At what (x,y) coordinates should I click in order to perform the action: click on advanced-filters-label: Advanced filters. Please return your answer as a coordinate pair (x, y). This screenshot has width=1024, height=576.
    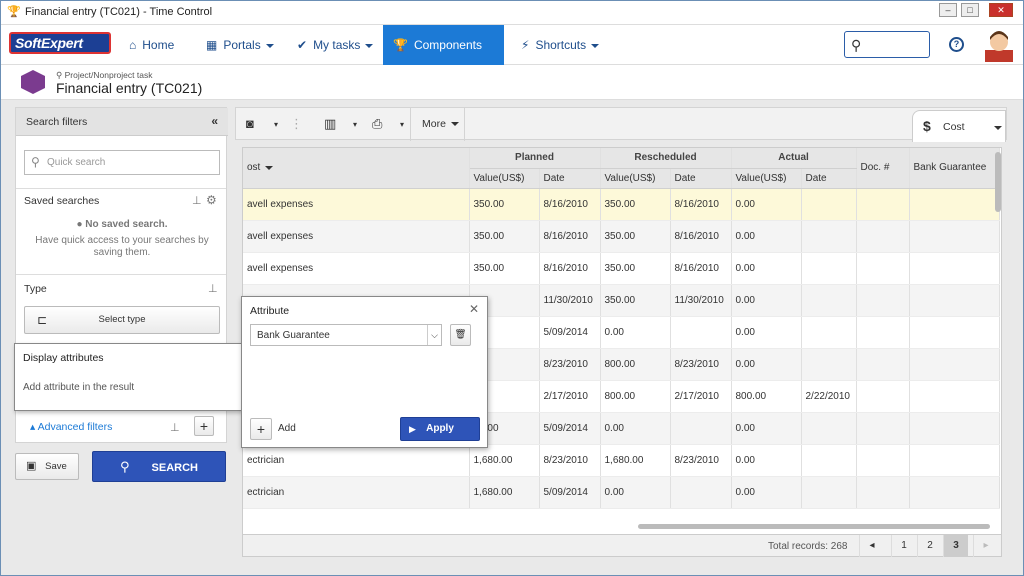
    Looking at the image, I should click on (75, 427).